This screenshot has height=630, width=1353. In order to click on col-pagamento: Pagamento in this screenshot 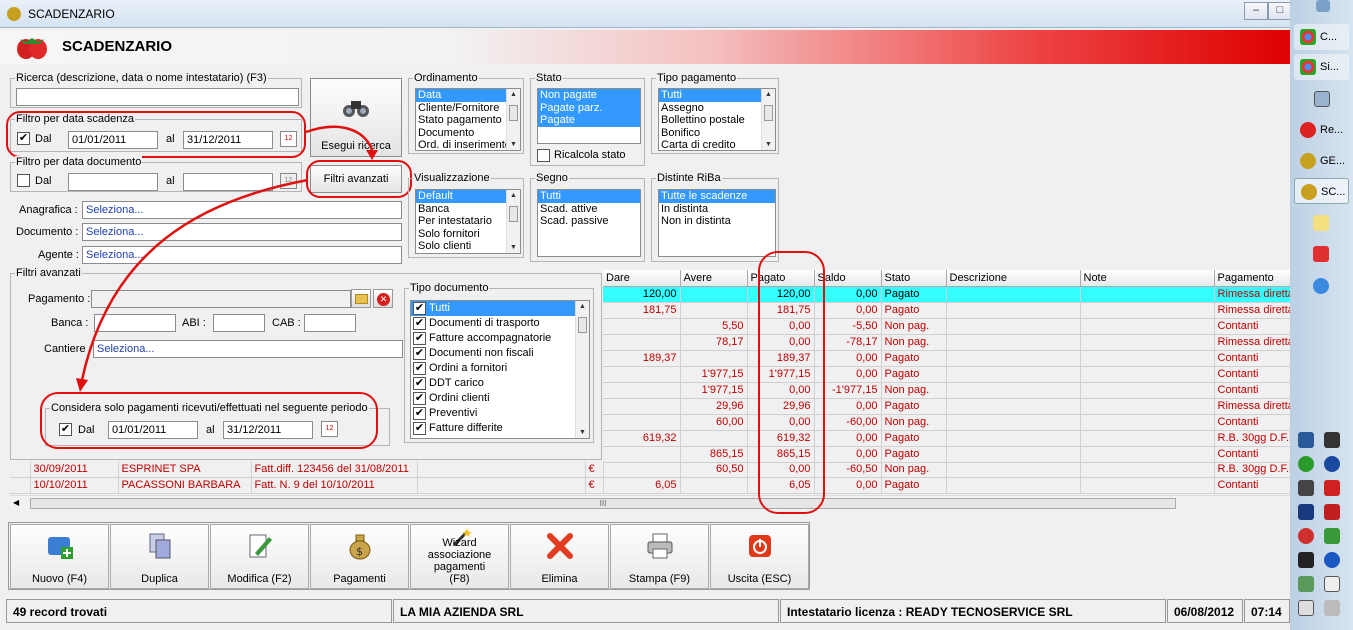, I will do `click(1252, 278)`.